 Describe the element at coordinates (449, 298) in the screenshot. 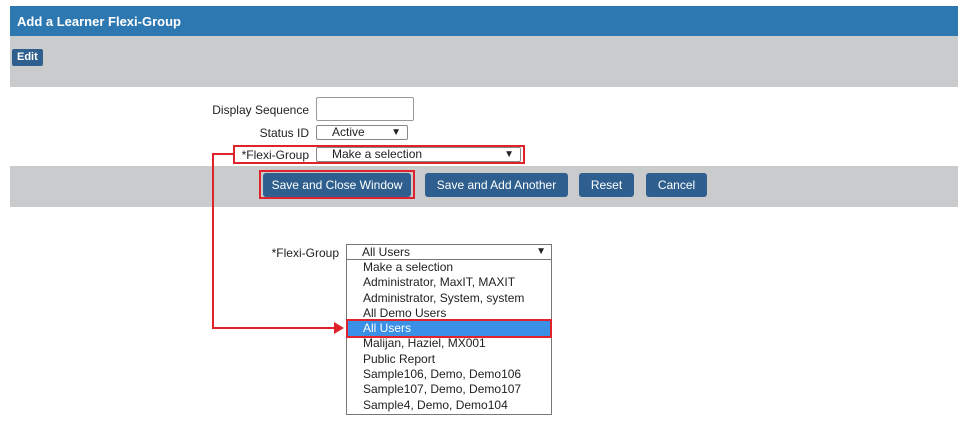

I see `dropdown-option: Administrator, System, system` at that location.